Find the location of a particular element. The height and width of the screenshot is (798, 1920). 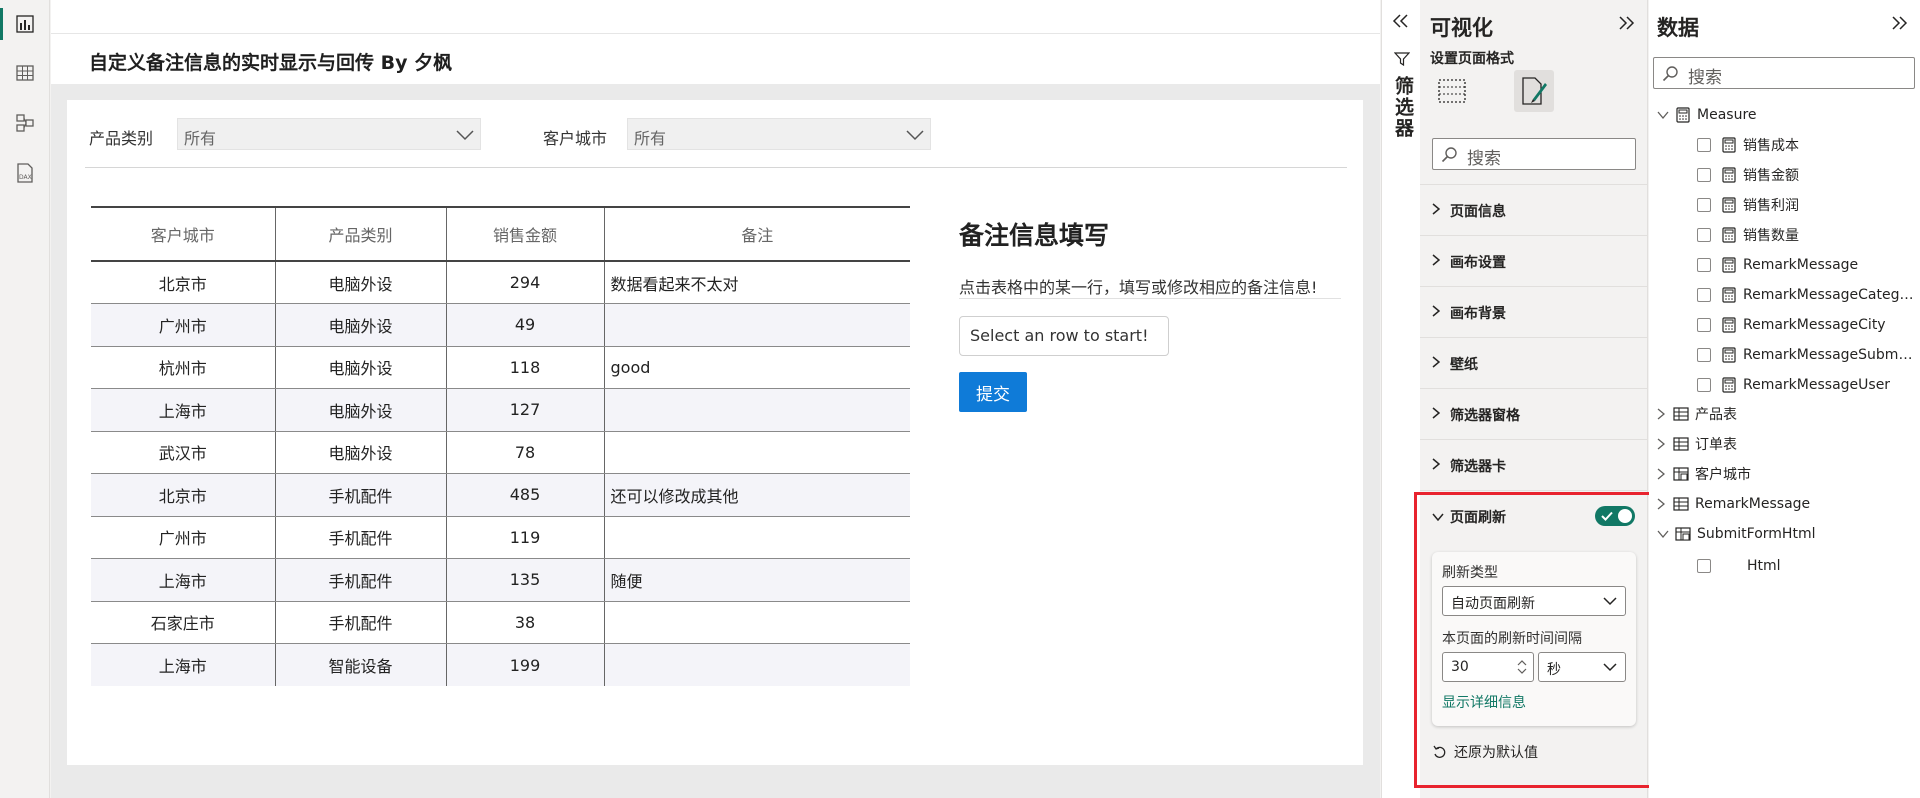

table-row: 北京市 手机配件 485 还可以修改成其他 is located at coordinates (500, 495).